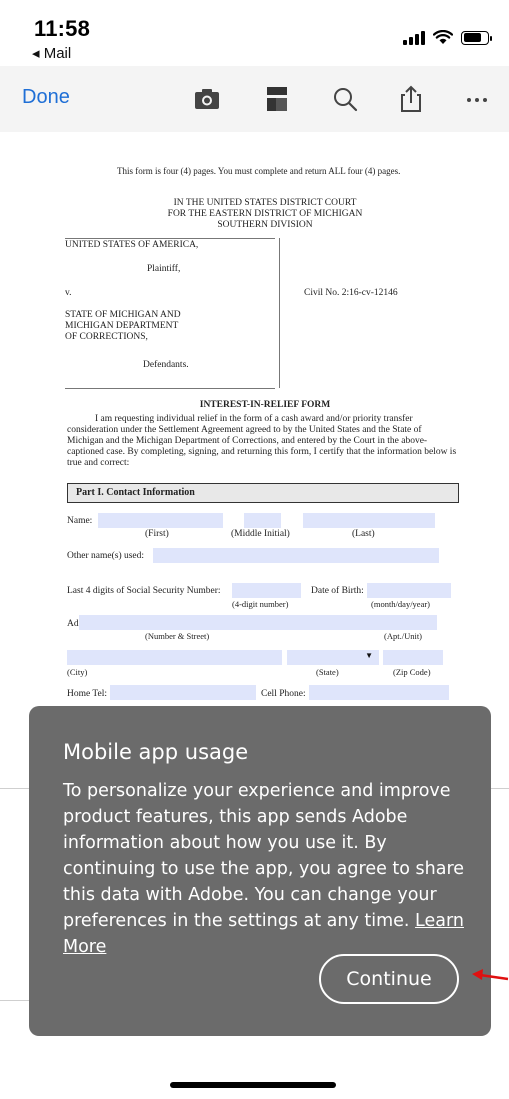 The image size is (509, 1099). What do you see at coordinates (160, 520) in the screenshot?
I see `first-name-field` at bounding box center [160, 520].